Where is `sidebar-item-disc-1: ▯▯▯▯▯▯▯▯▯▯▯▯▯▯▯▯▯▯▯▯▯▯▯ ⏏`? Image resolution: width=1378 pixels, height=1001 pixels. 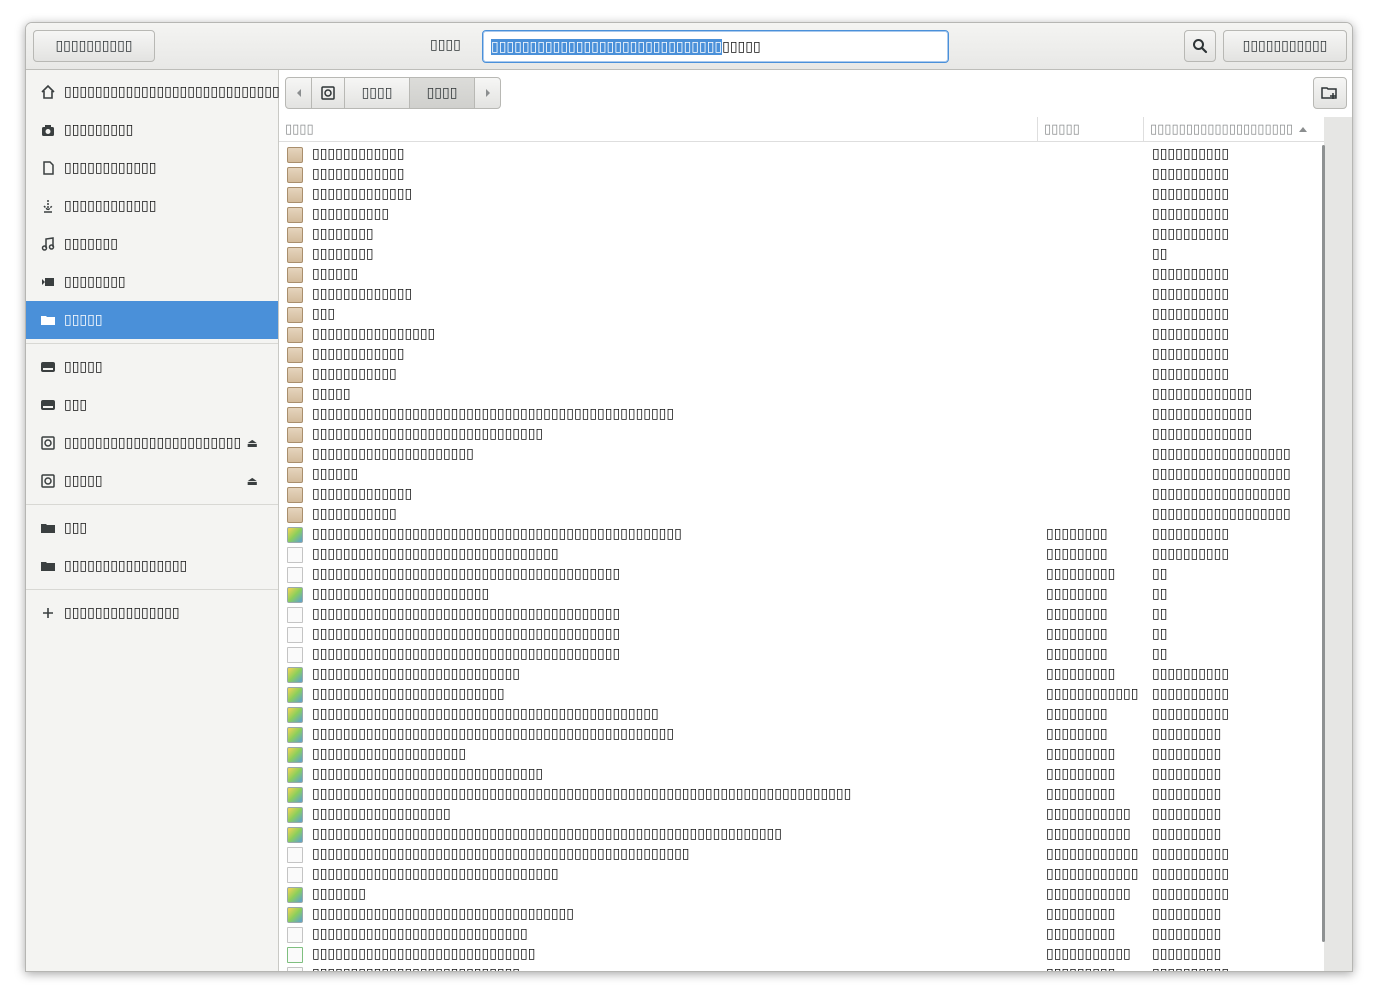 sidebar-item-disc-1: ▯▯▯▯▯▯▯▯▯▯▯▯▯▯▯▯▯▯▯▯▯▯▯ ⏏ is located at coordinates (152, 443).